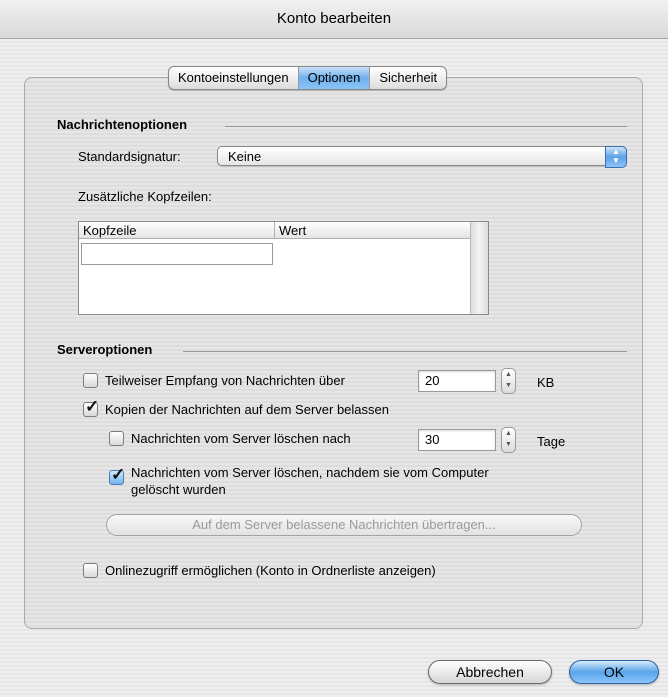 Image resolution: width=668 pixels, height=697 pixels. Describe the element at coordinates (116, 438) in the screenshot. I see `delete-after-checkbox` at that location.